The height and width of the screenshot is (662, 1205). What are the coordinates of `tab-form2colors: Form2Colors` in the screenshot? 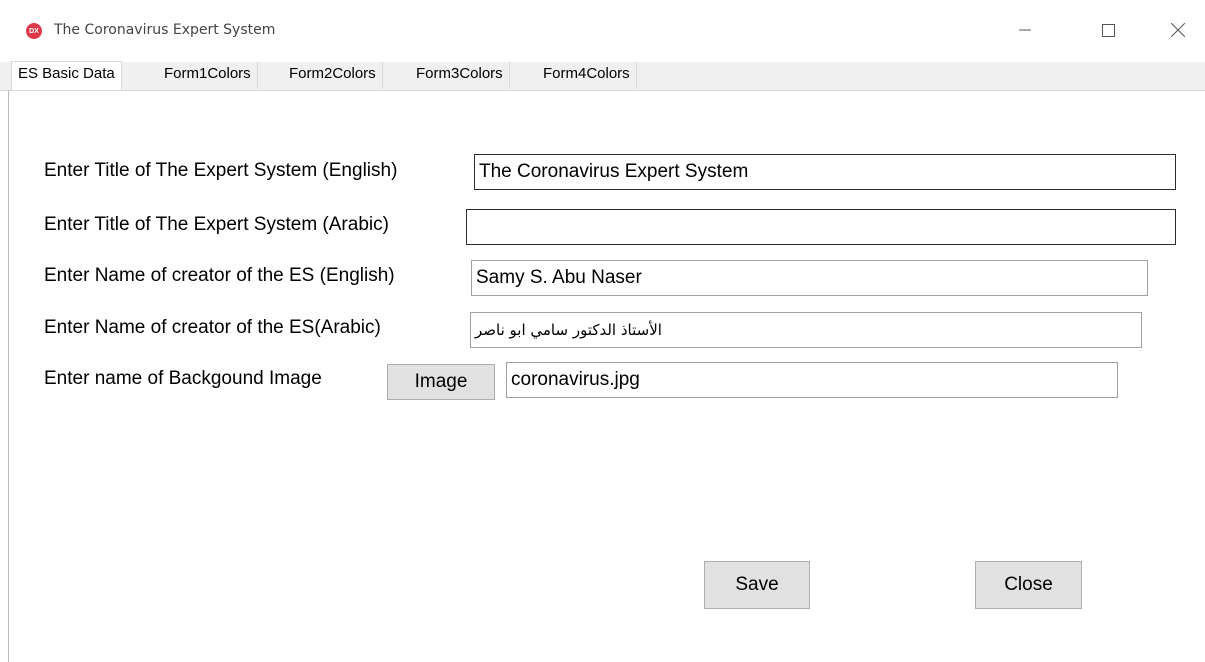 It's located at (333, 75).